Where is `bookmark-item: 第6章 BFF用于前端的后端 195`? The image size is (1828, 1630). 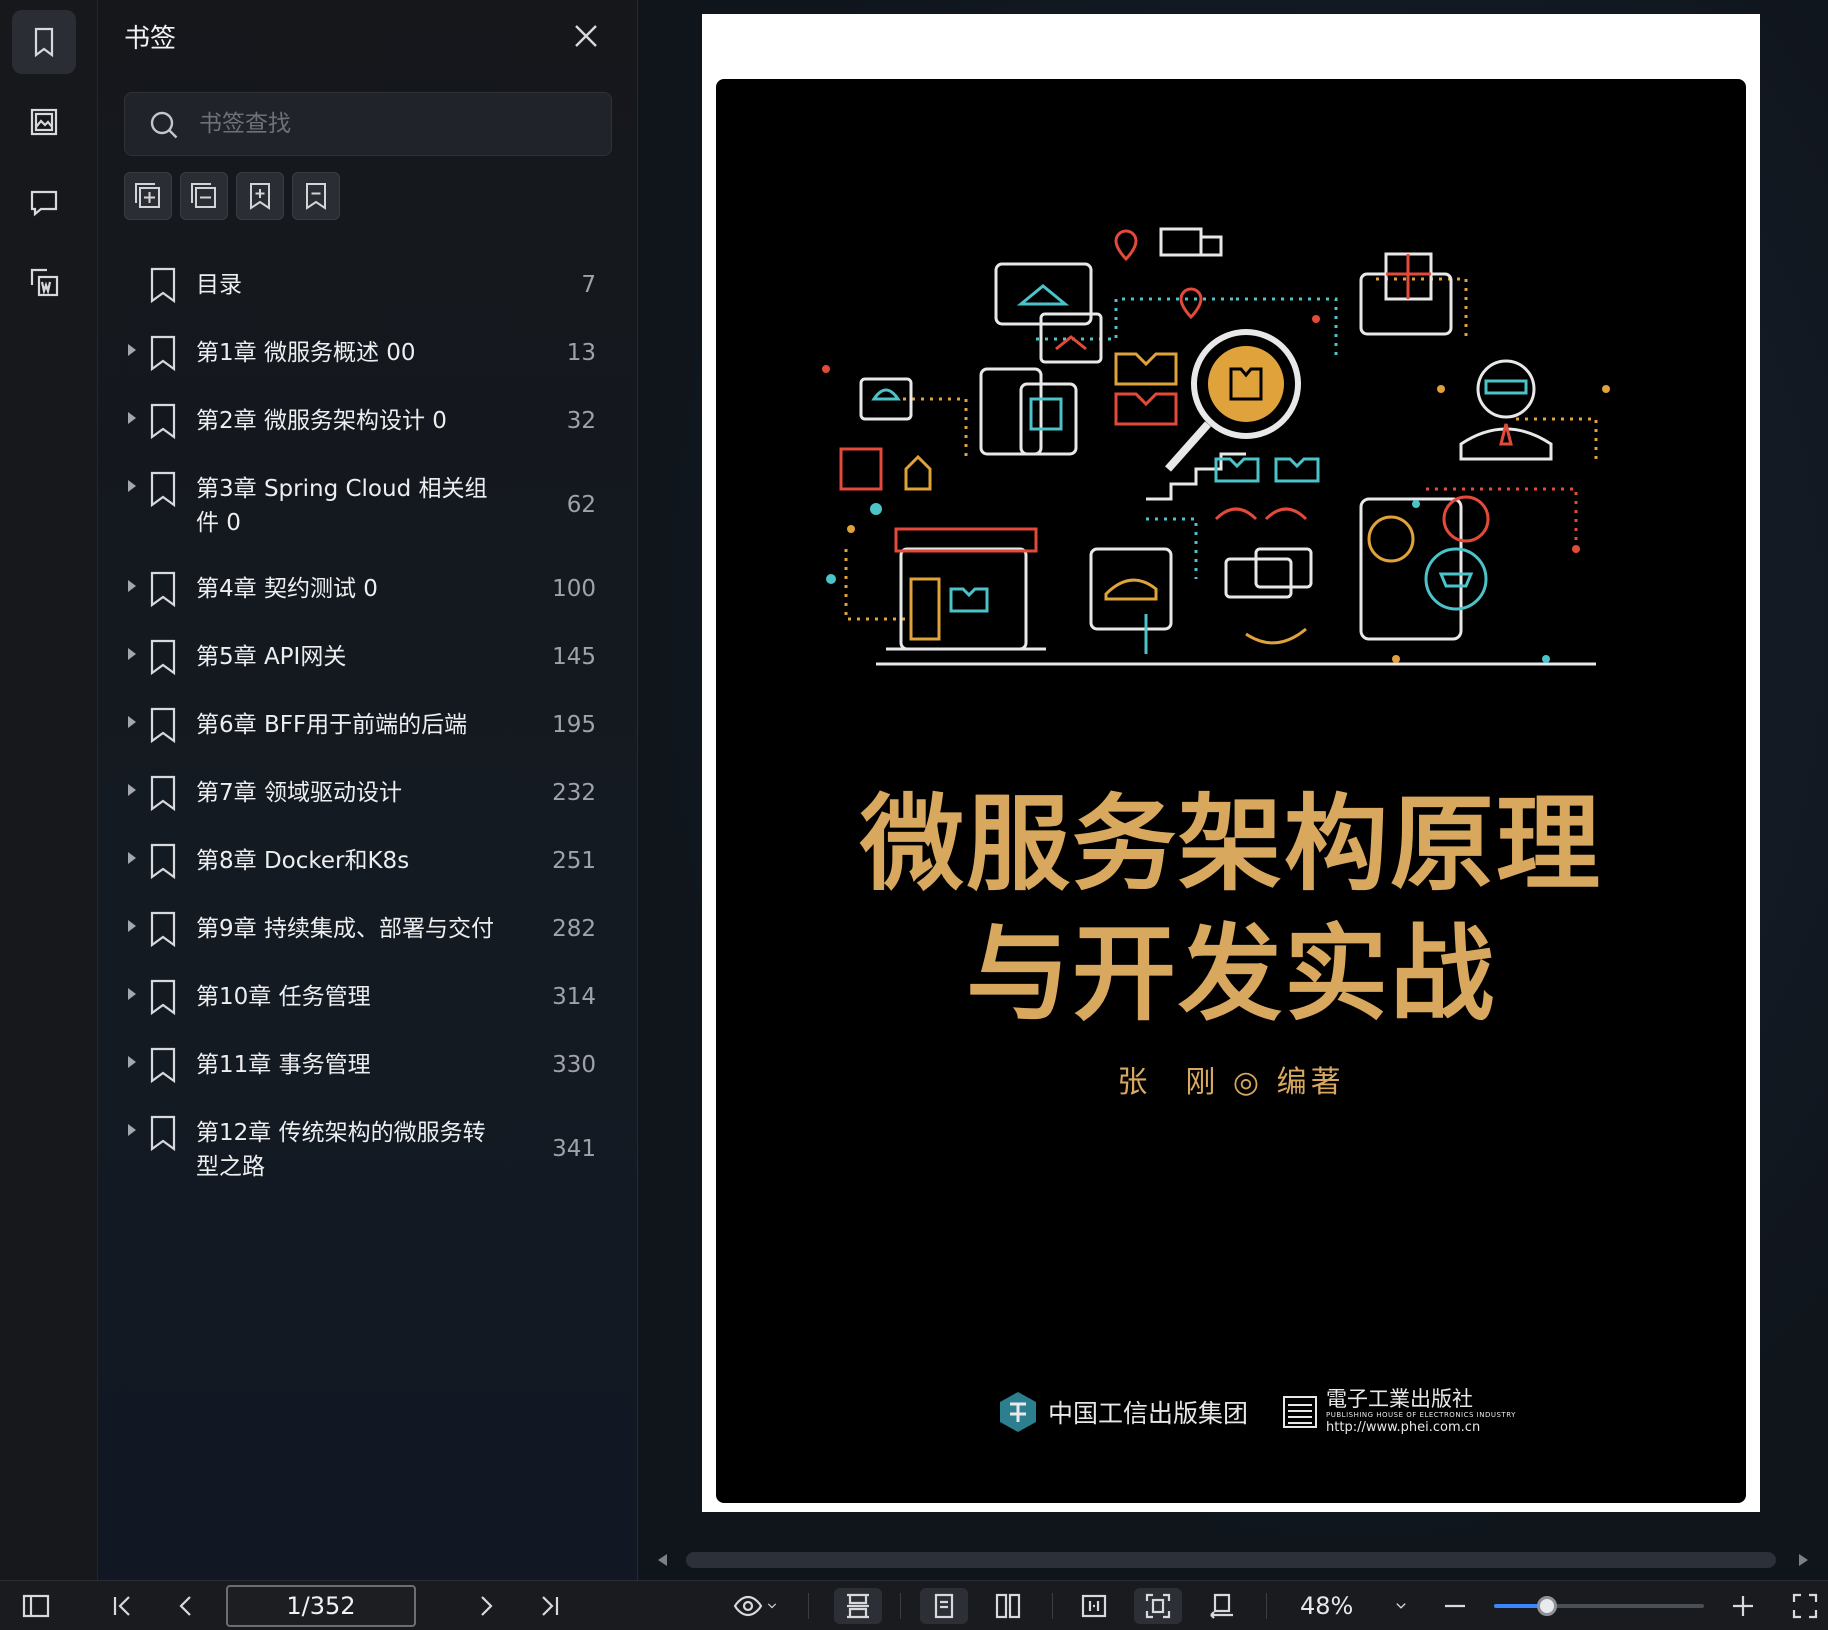
bookmark-item: 第6章 BFF用于前端的后端 195 is located at coordinates (368, 726).